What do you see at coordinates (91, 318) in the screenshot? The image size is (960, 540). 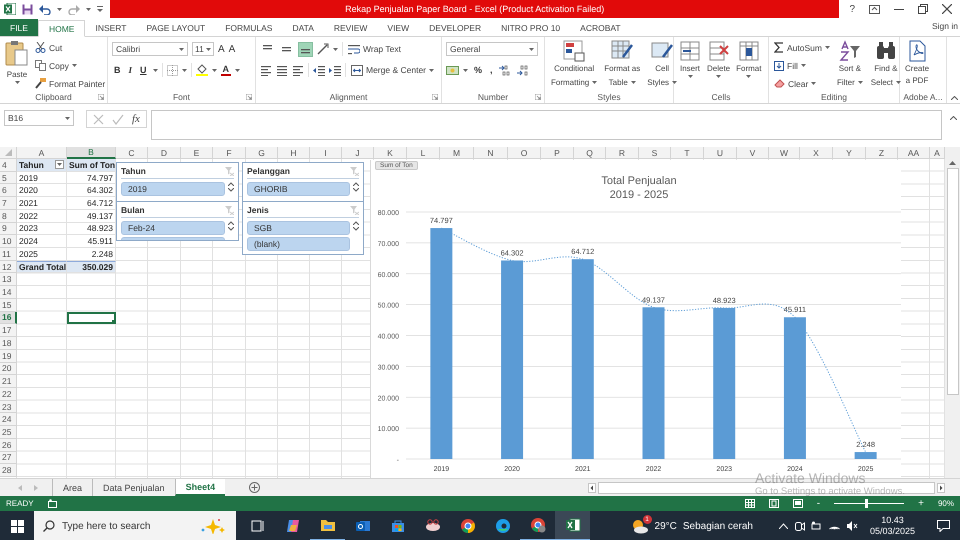 I see `active-cell` at bounding box center [91, 318].